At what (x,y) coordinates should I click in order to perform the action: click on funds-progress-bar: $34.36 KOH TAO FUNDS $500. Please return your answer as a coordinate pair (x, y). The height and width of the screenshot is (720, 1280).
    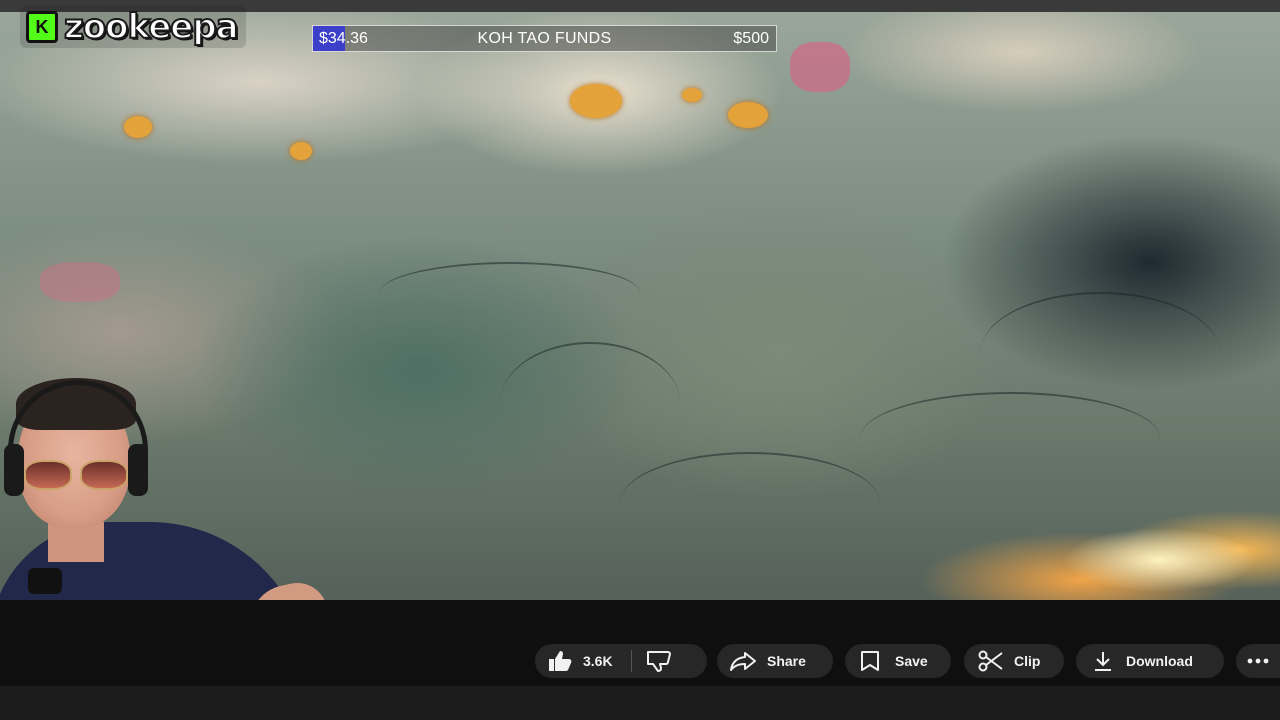
    Looking at the image, I should click on (544, 38).